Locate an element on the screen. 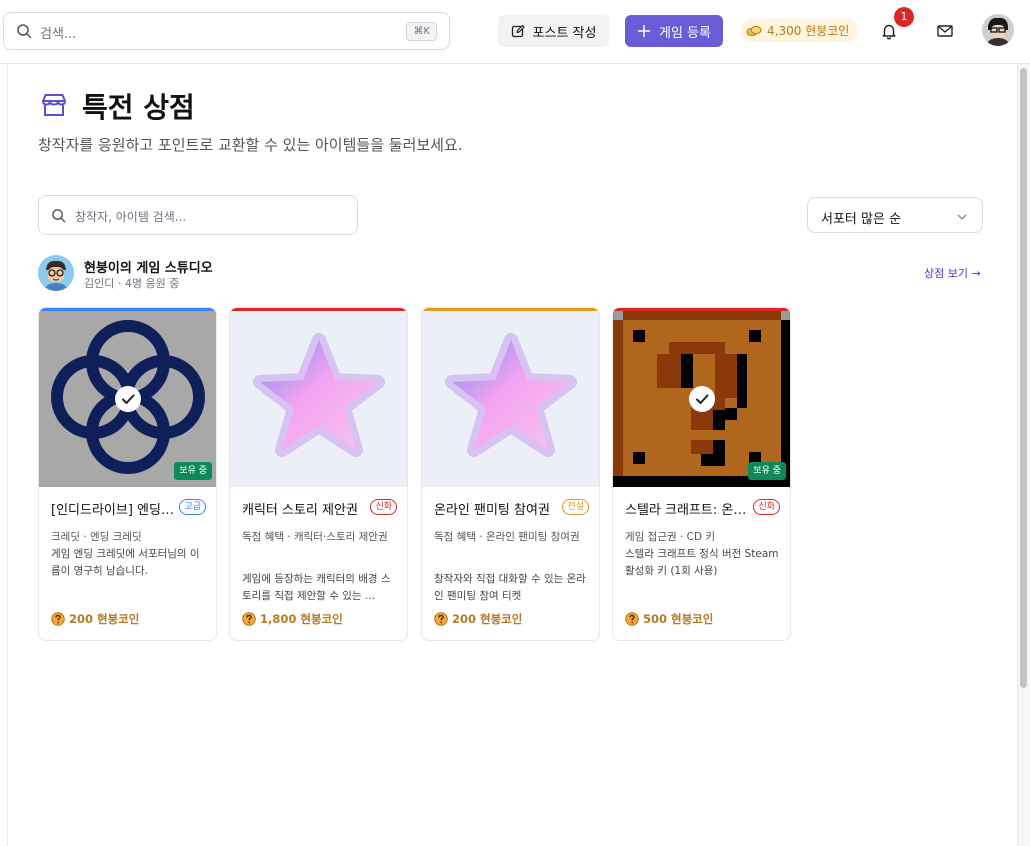 This screenshot has width=1030, height=846. mail-icon is located at coordinates (945, 31).